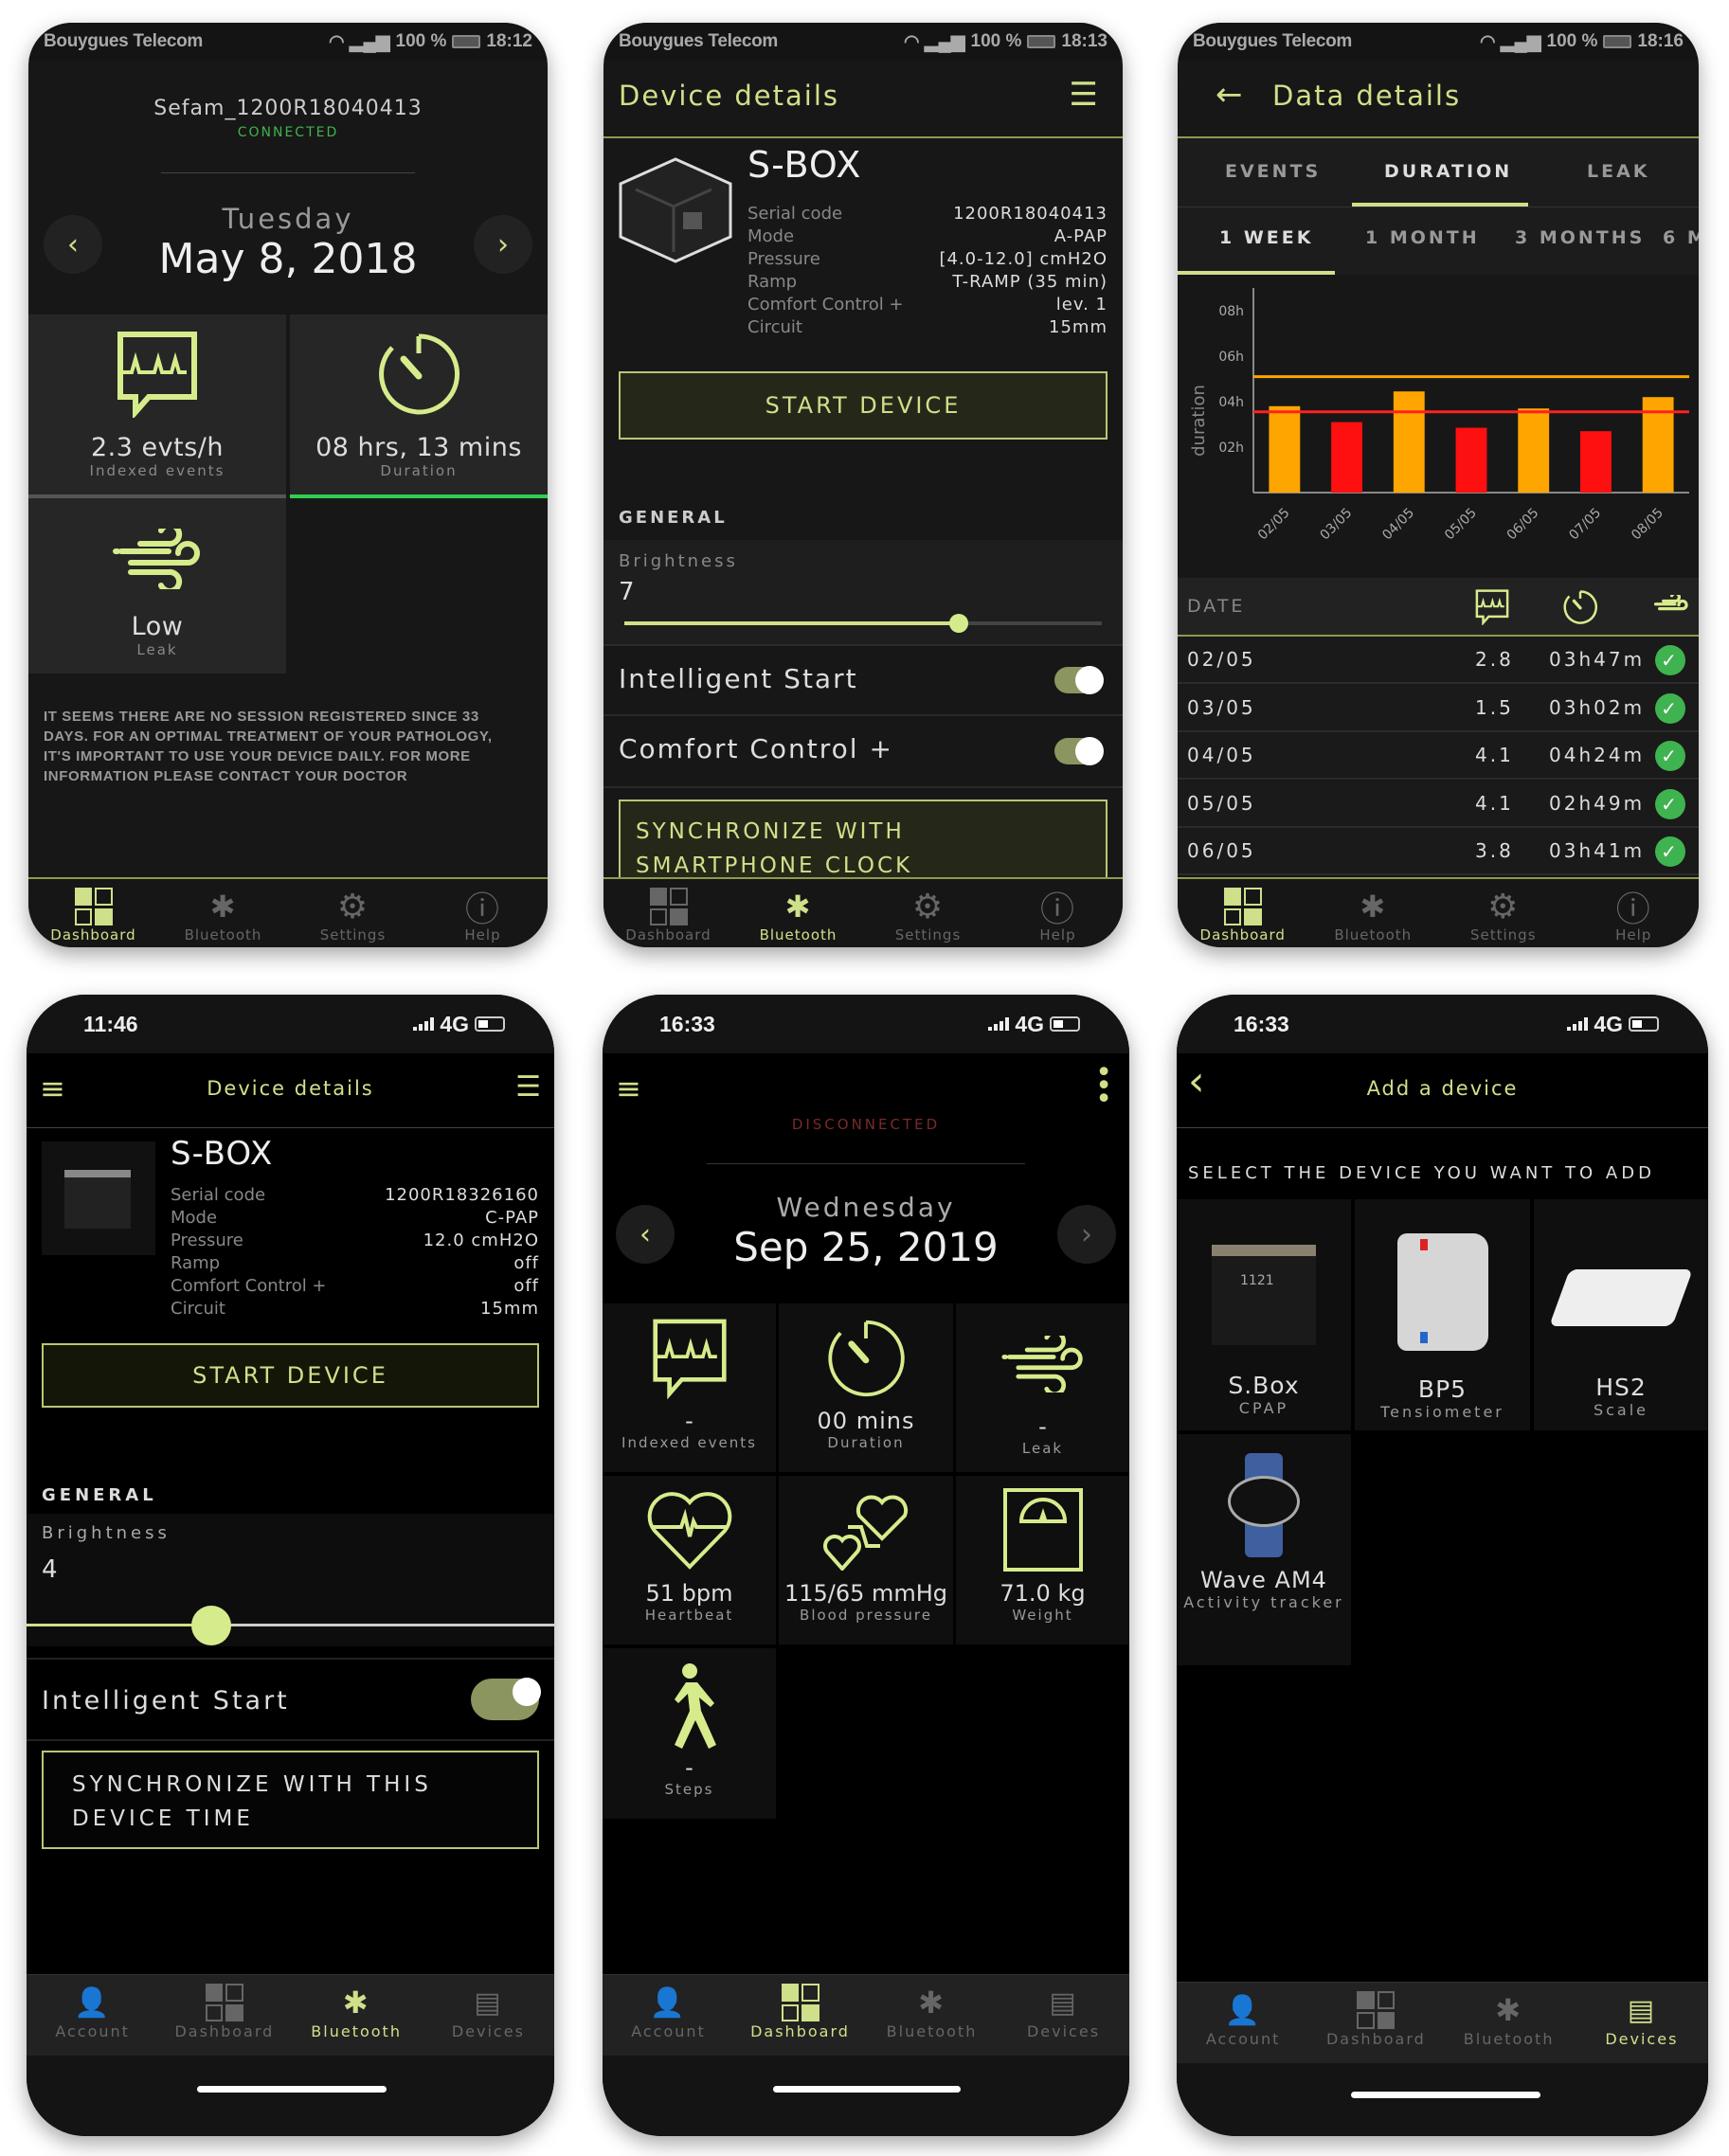 This screenshot has height=2156, width=1729. Describe the element at coordinates (462, 1195) in the screenshot. I see `spec-value: 1200R18326160` at that location.